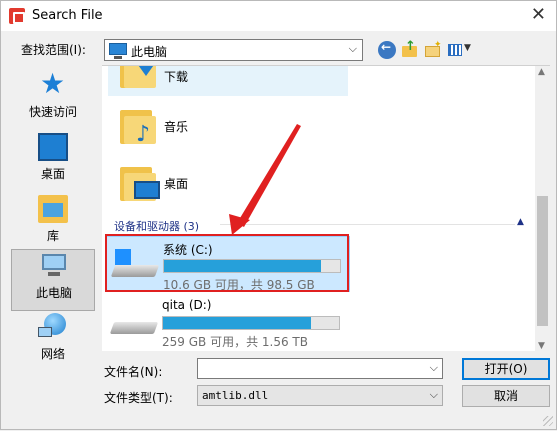  Describe the element at coordinates (138, 126) in the screenshot. I see `music-folder-icon: ♪` at that location.